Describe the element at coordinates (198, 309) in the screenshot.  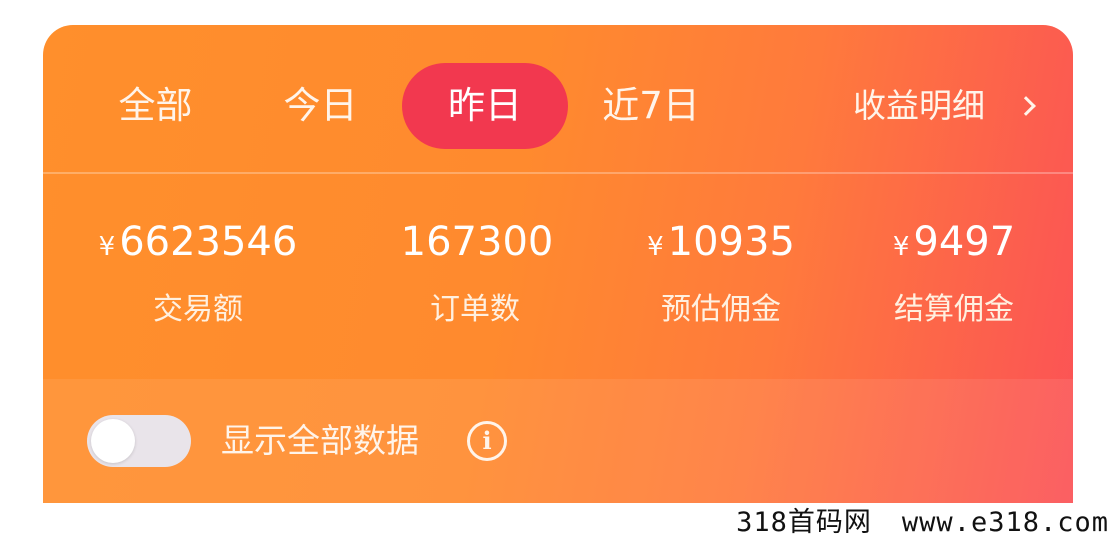
I see `stat-label: 交易额` at that location.